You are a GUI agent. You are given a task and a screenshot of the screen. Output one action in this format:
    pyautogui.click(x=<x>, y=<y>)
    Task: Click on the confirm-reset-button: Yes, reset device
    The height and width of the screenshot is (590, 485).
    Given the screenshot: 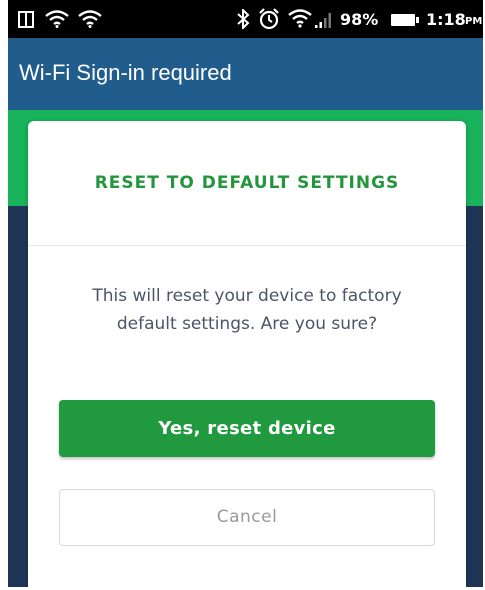 What is the action you would take?
    pyautogui.click(x=247, y=428)
    